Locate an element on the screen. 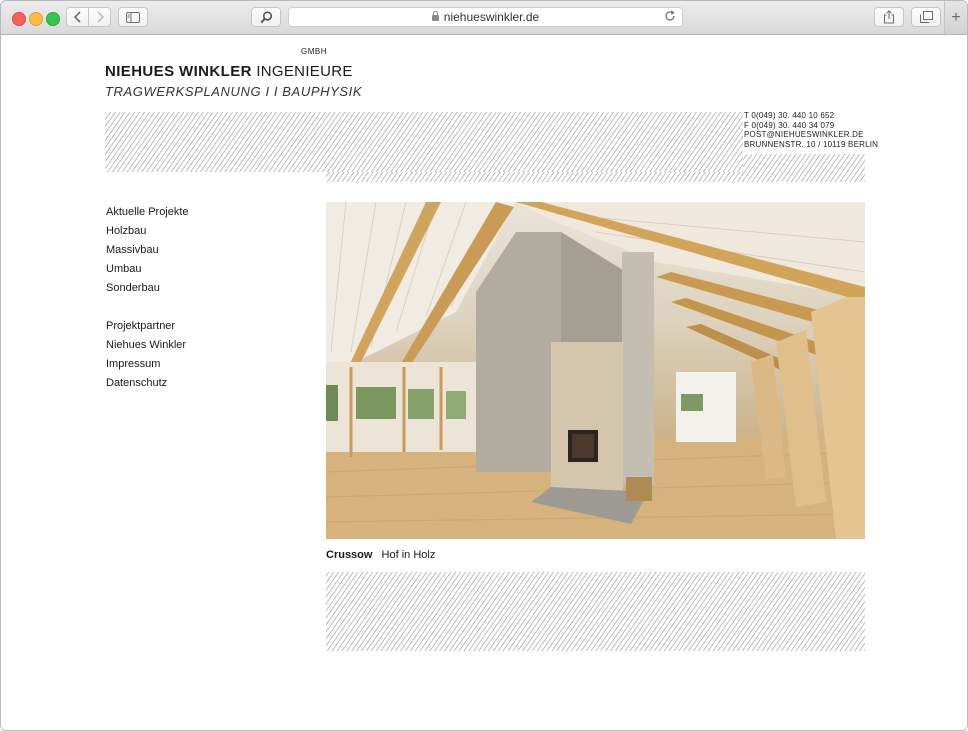  nav-item-massivbau: Massivbau is located at coordinates (147, 250).